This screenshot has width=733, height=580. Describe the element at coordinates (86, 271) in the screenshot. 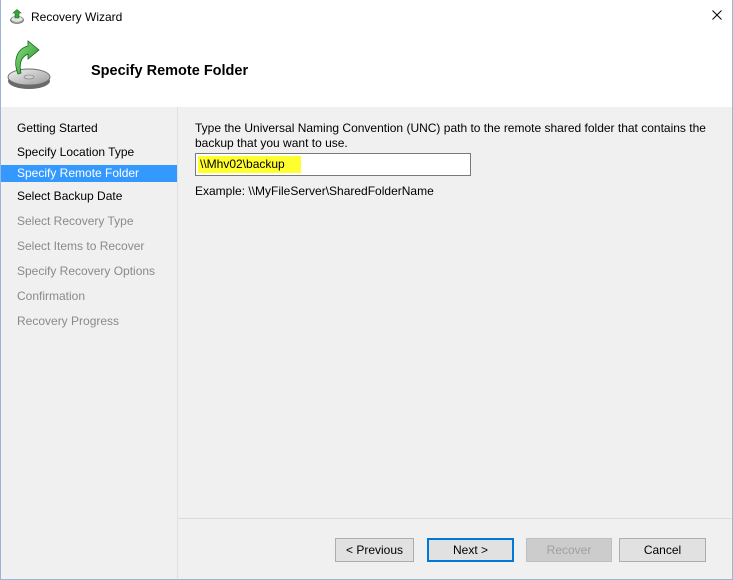

I see `nav-item-specify-recovery-options: Specify Recovery Options` at that location.